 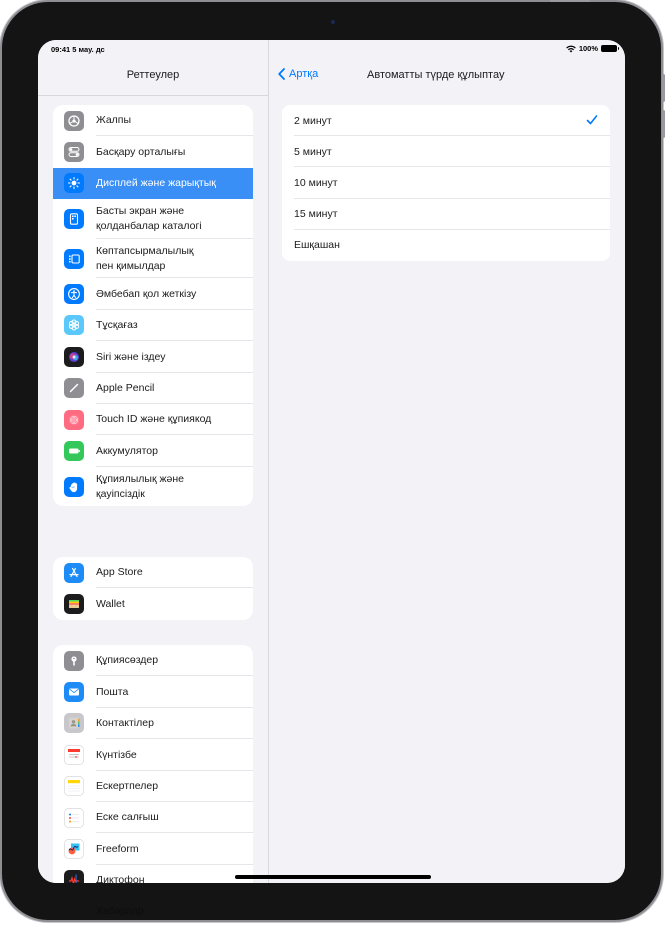 What do you see at coordinates (74, 486) in the screenshot?
I see `hand-icon` at bounding box center [74, 486].